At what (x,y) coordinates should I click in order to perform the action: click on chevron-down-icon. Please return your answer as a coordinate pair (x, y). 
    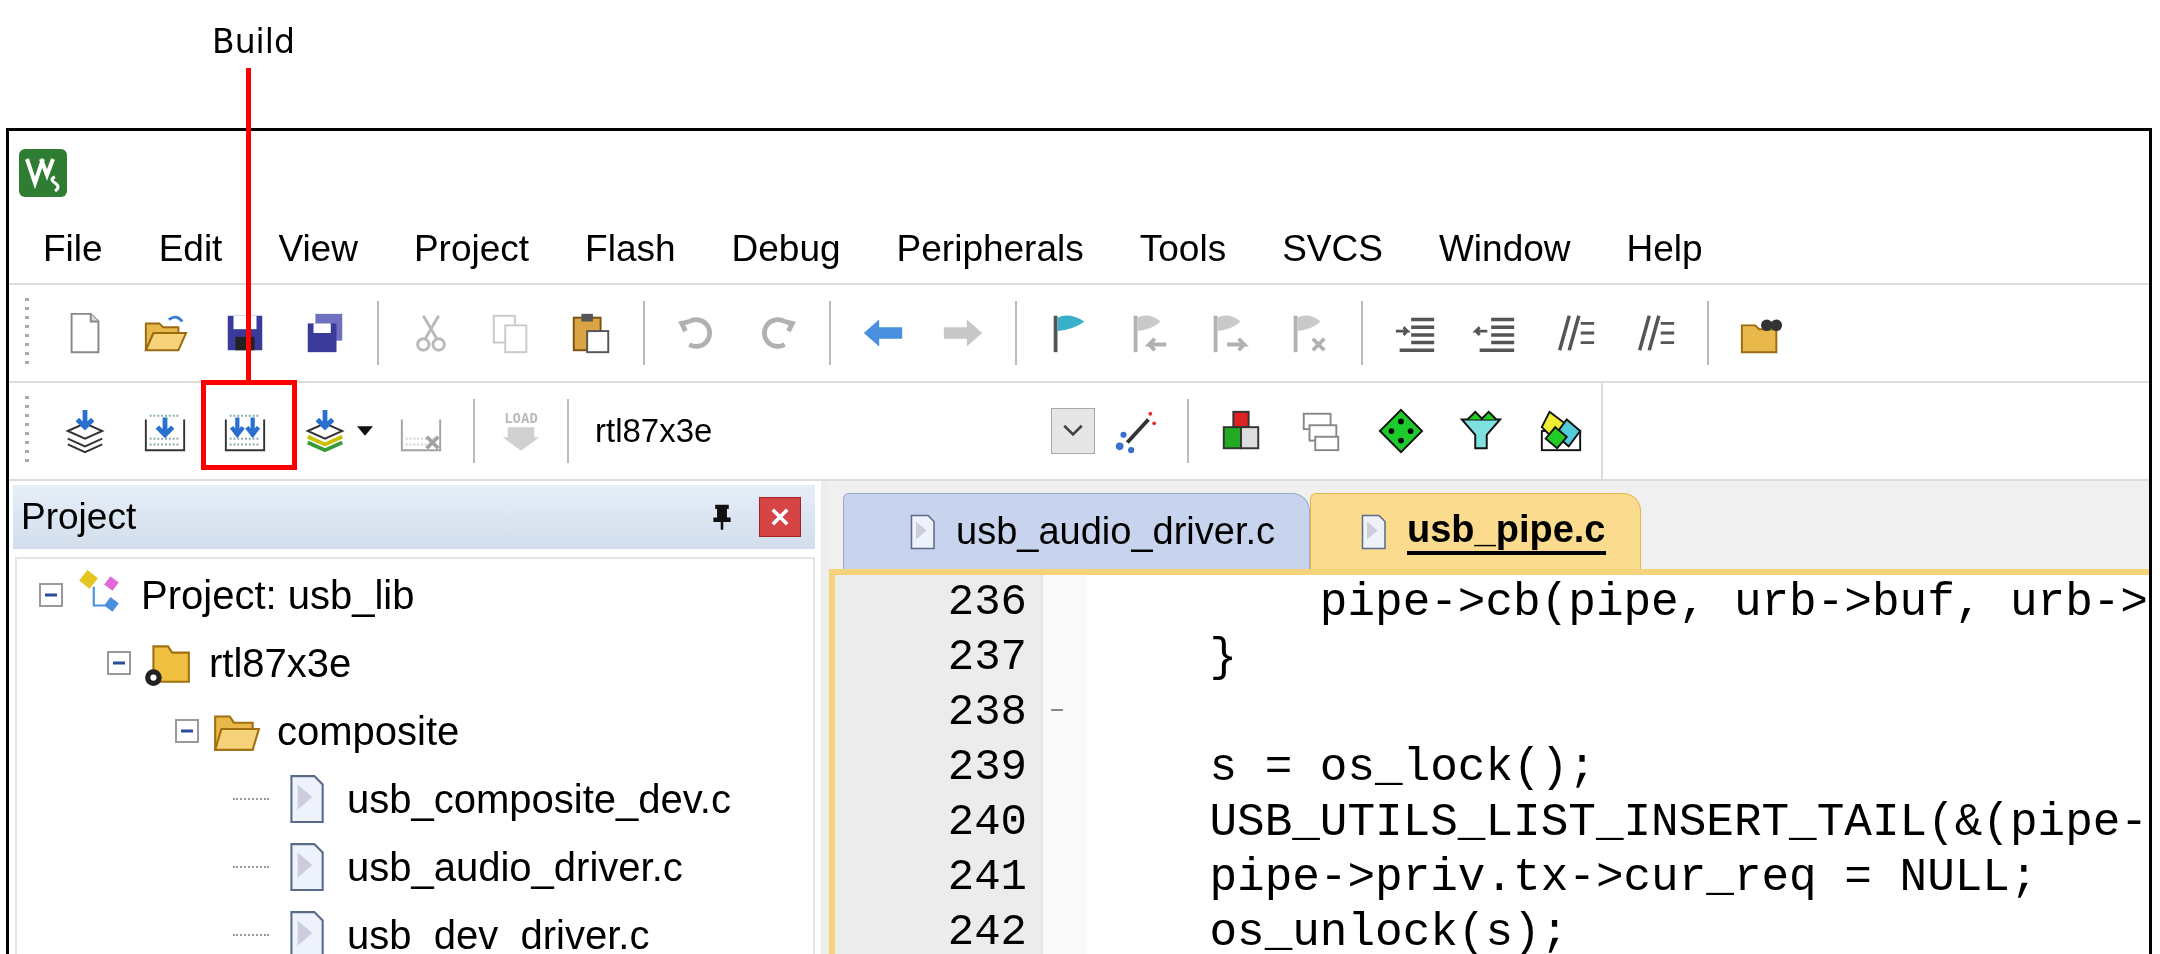
    Looking at the image, I should click on (1073, 431).